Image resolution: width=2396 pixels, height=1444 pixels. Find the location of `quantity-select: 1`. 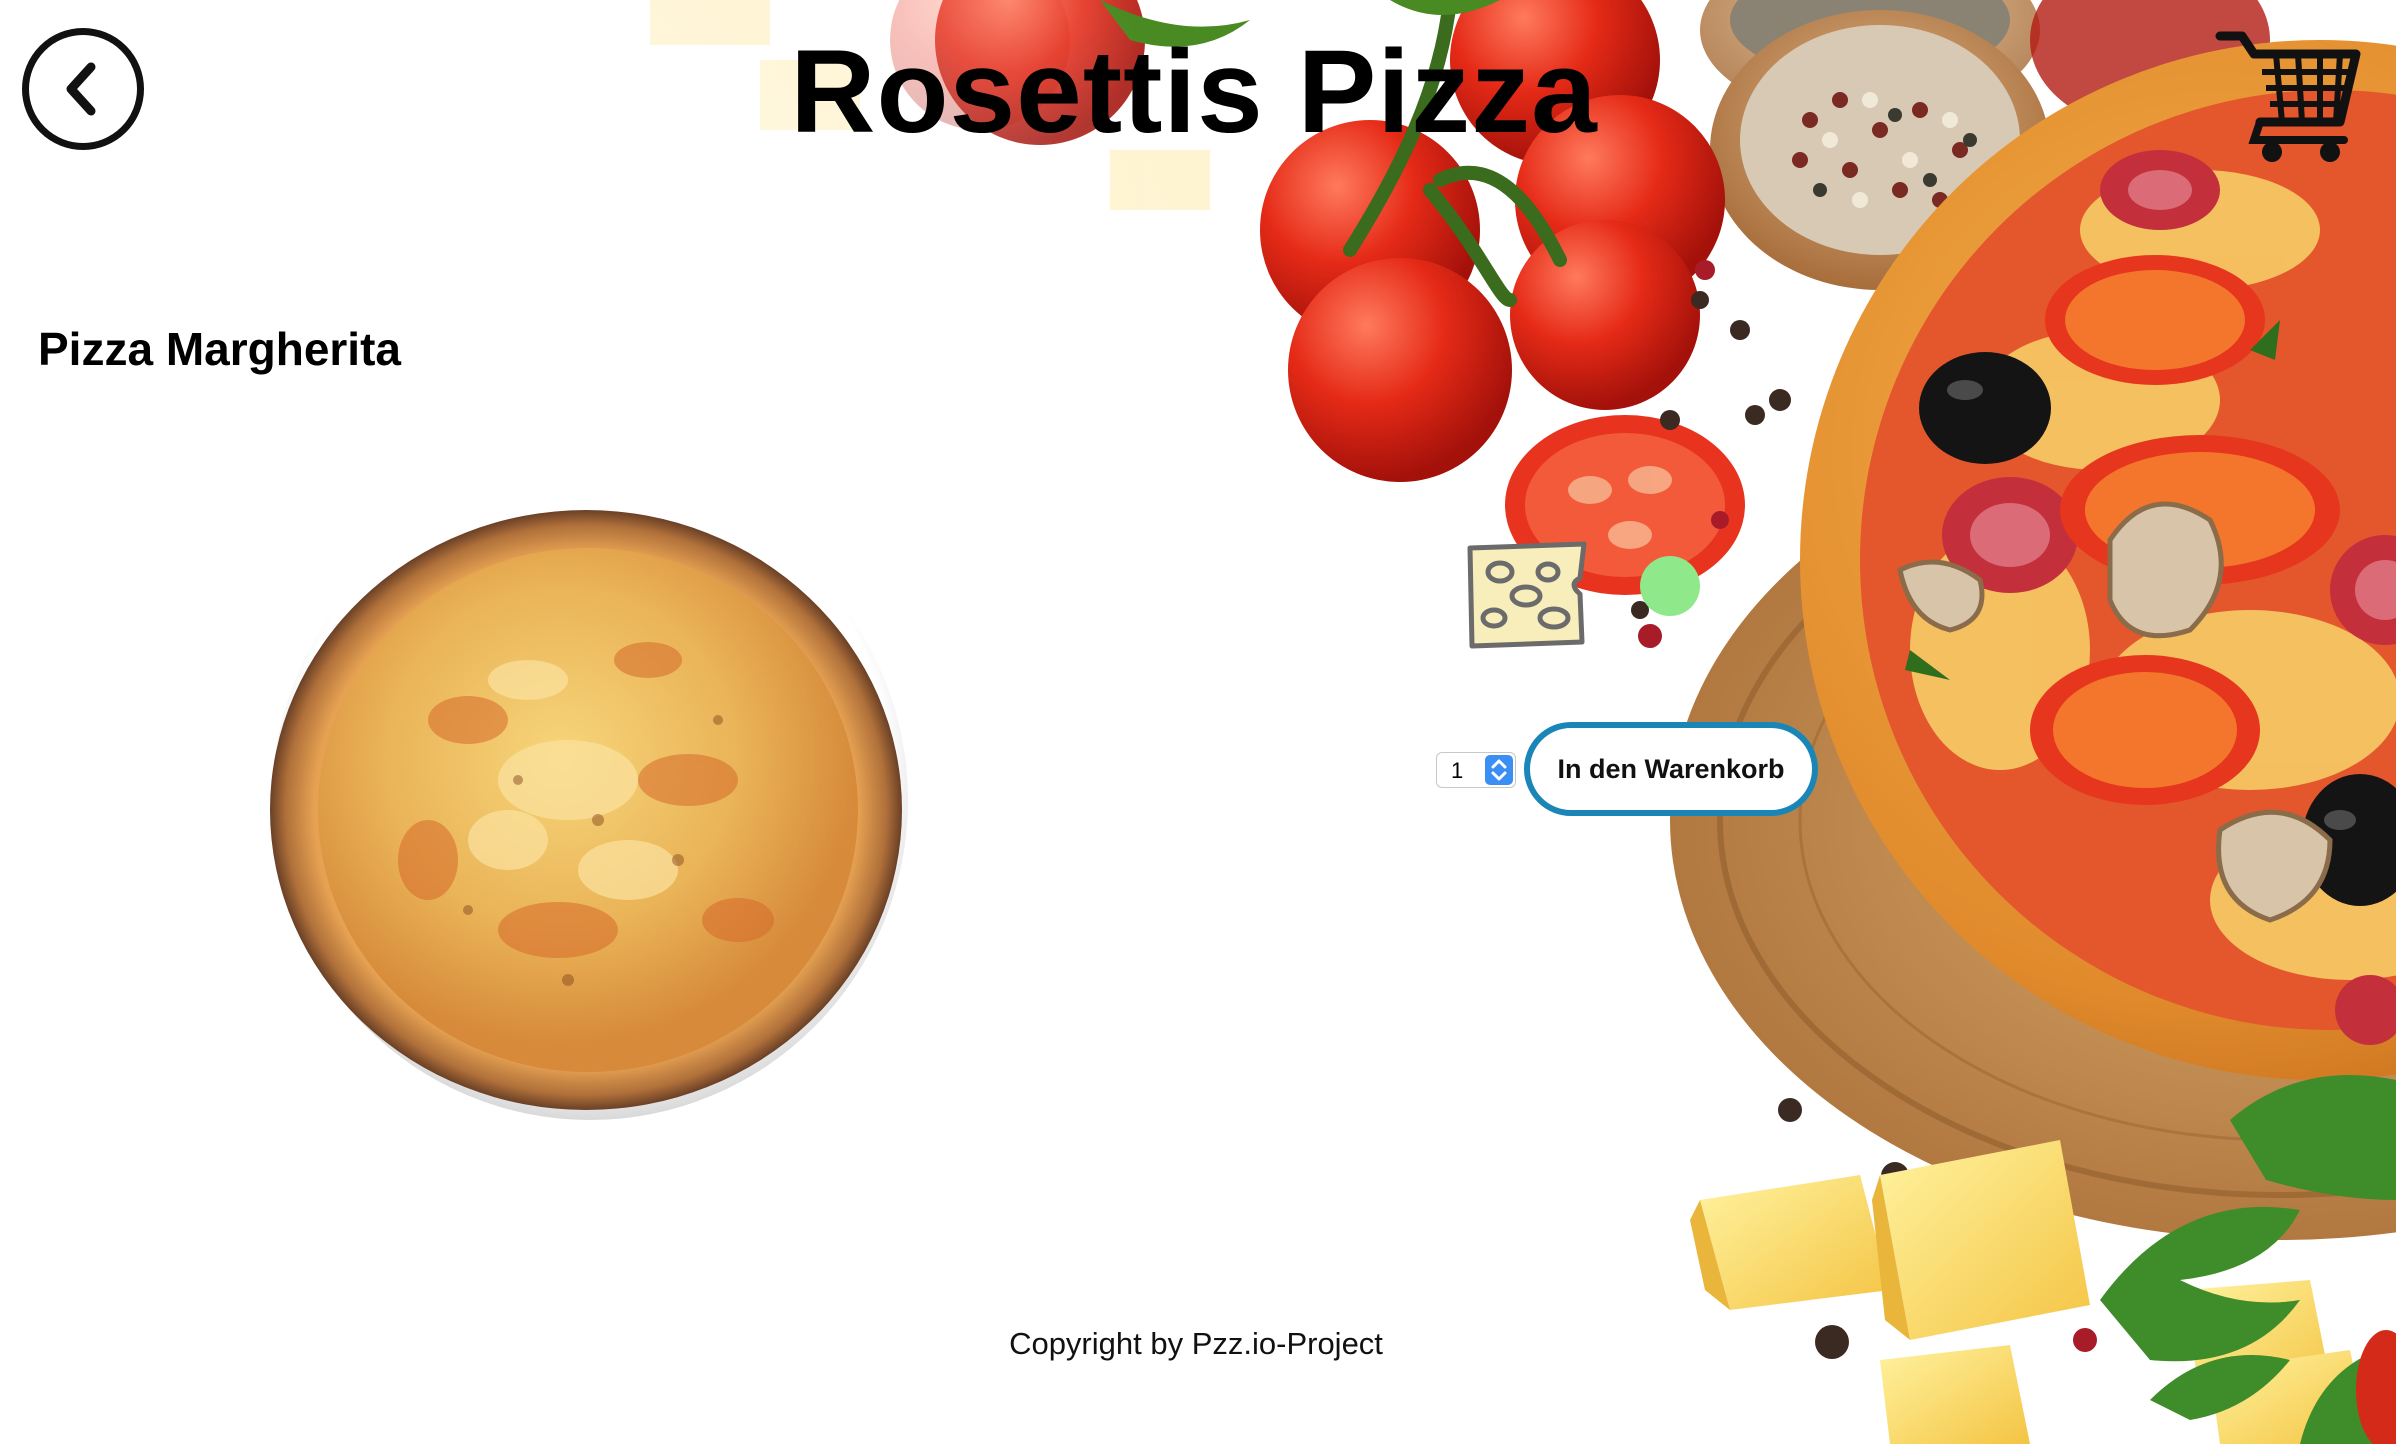

quantity-select: 1 is located at coordinates (1476, 770).